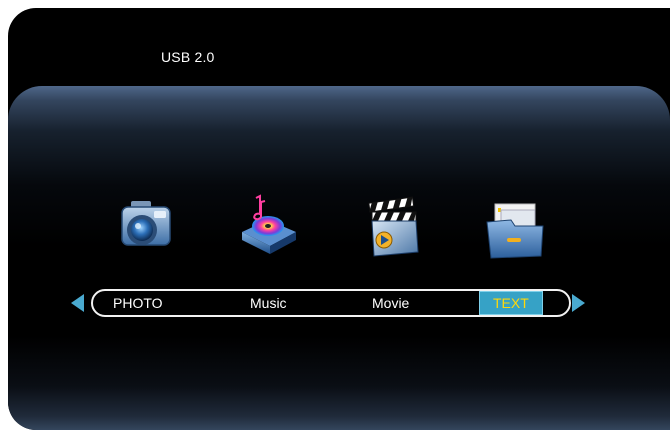 This screenshot has width=670, height=430. What do you see at coordinates (146, 228) in the screenshot?
I see `camera-icon` at bounding box center [146, 228].